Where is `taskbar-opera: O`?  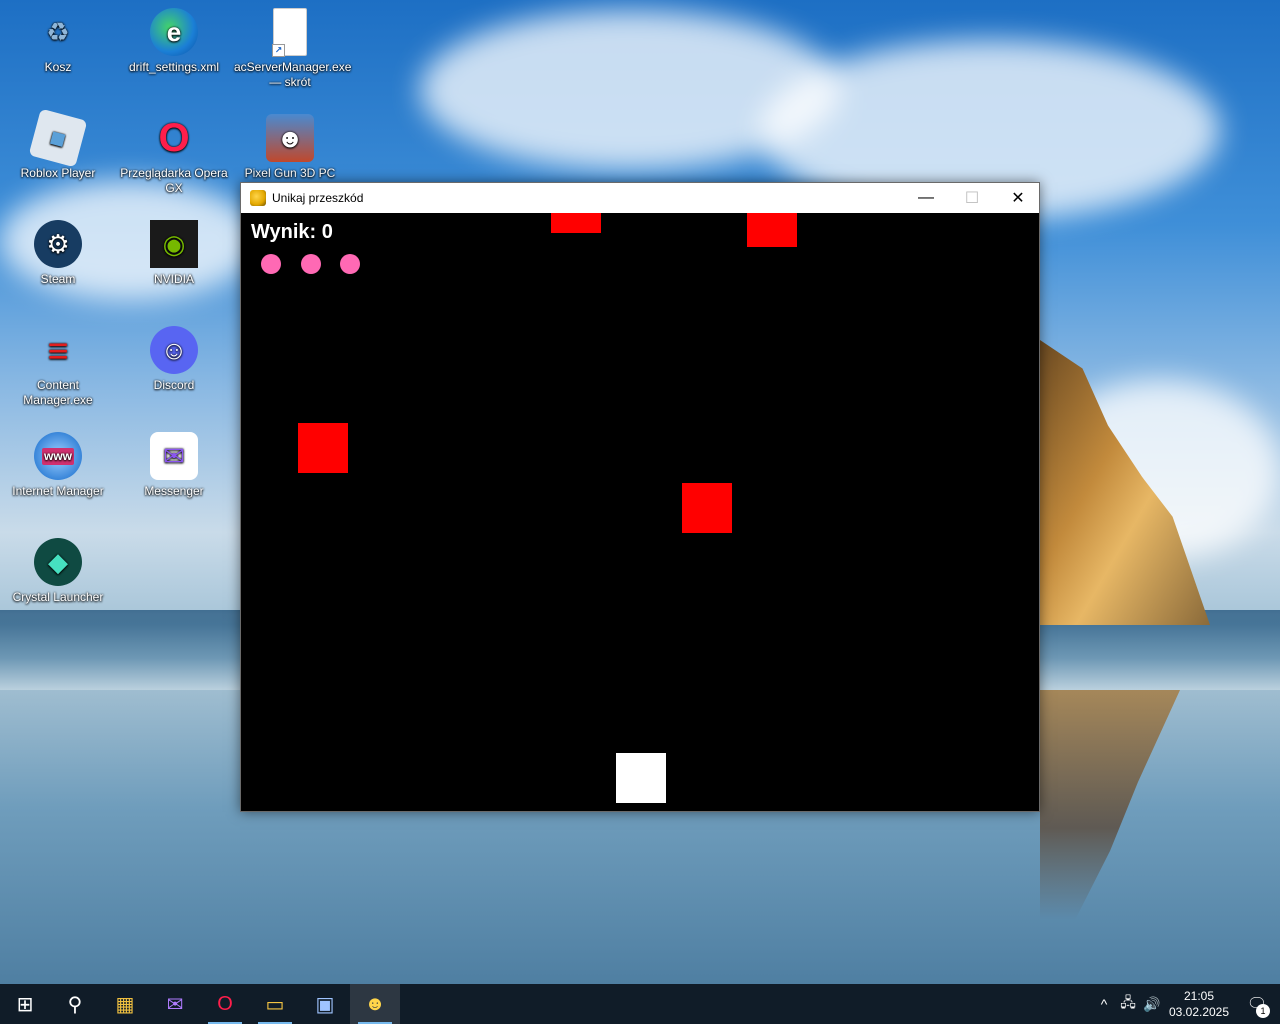 taskbar-opera: O is located at coordinates (225, 1004).